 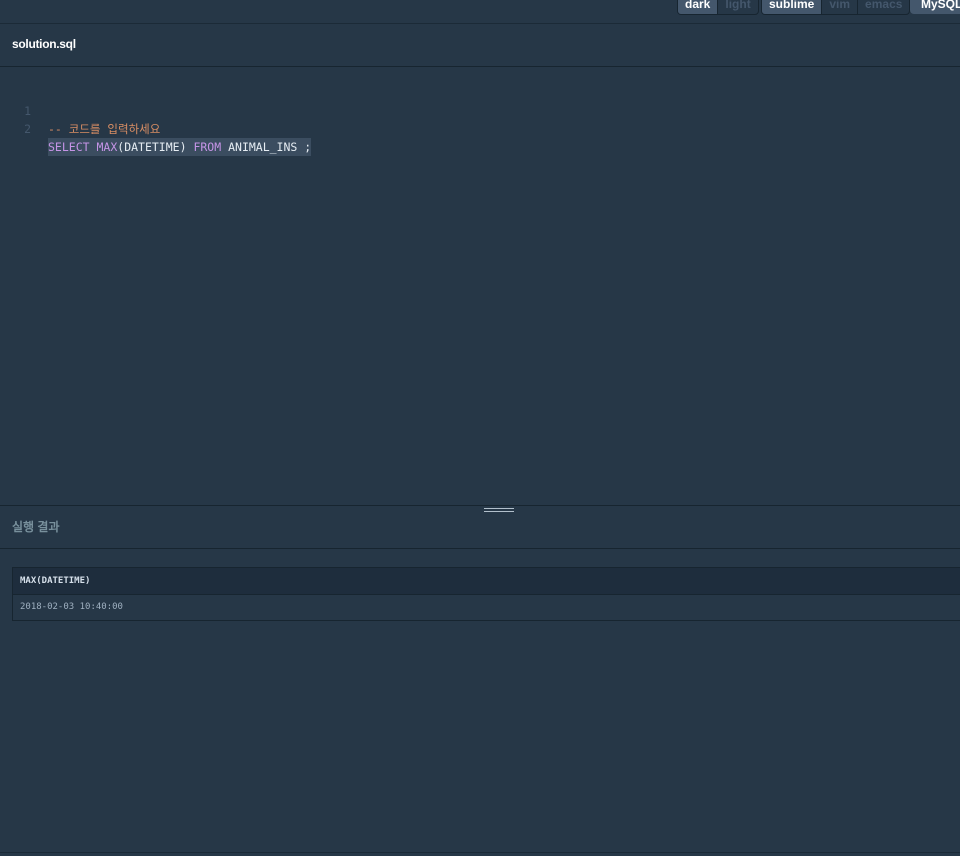 I want to click on keymap-toggle-group: sublime vim emacs, so click(x=836, y=7).